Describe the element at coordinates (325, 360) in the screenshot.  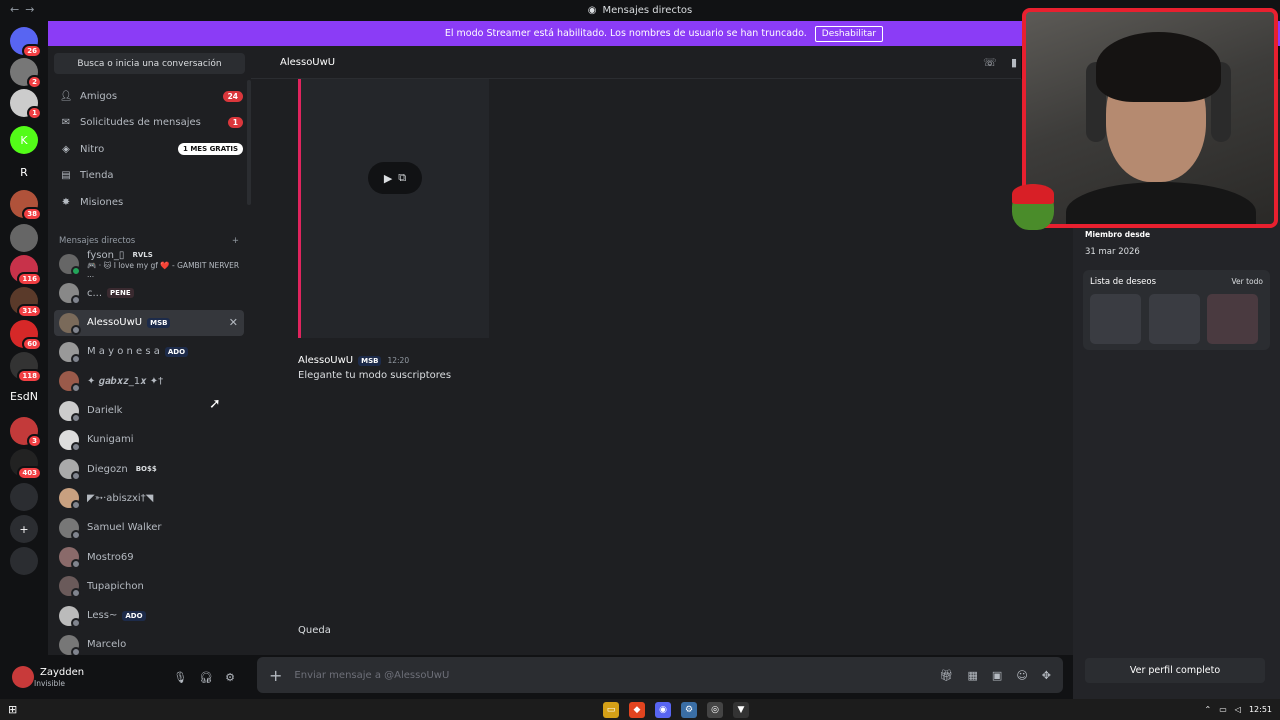
I see `message-author: AlessoUwU` at that location.